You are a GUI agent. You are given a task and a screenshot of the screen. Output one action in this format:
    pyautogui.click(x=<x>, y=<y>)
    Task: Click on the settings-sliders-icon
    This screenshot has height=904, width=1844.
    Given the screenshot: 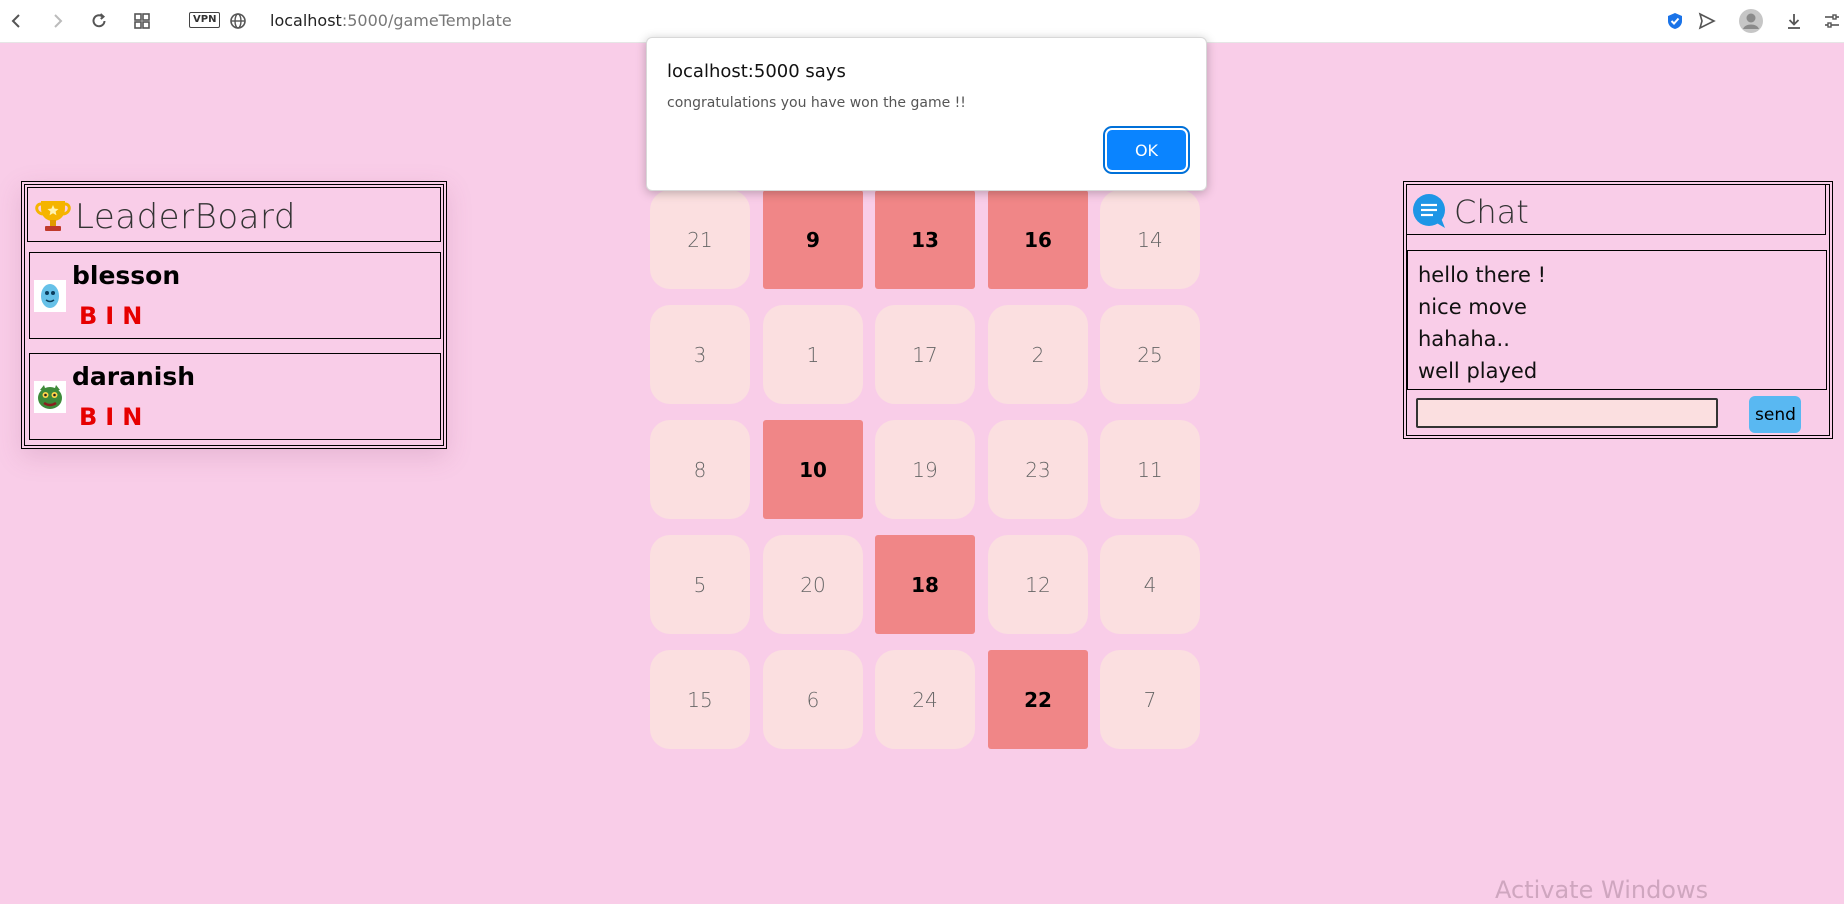 What is the action you would take?
    pyautogui.click(x=1832, y=21)
    